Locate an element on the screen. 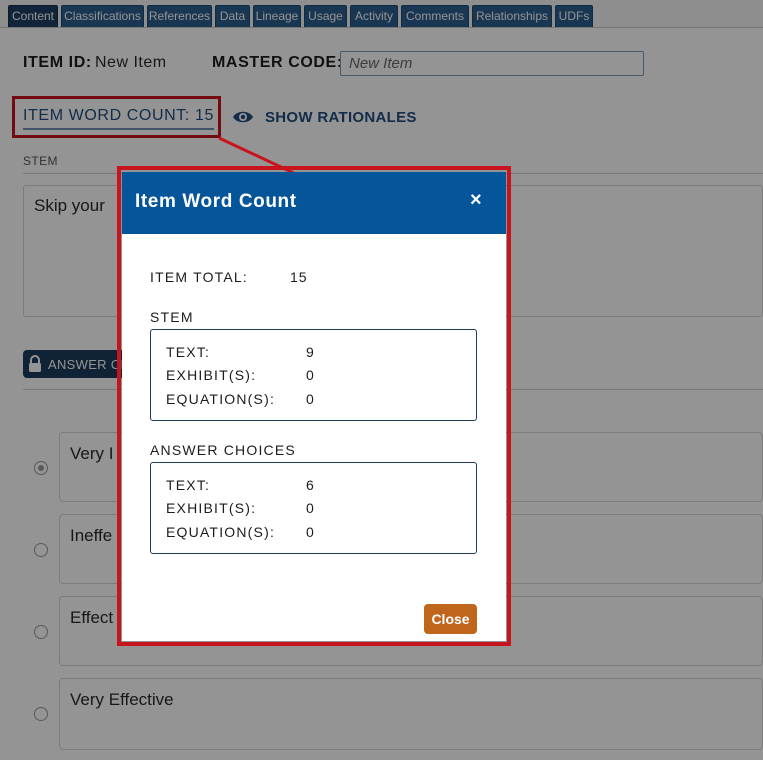  stem-text-value: 9 is located at coordinates (310, 352).